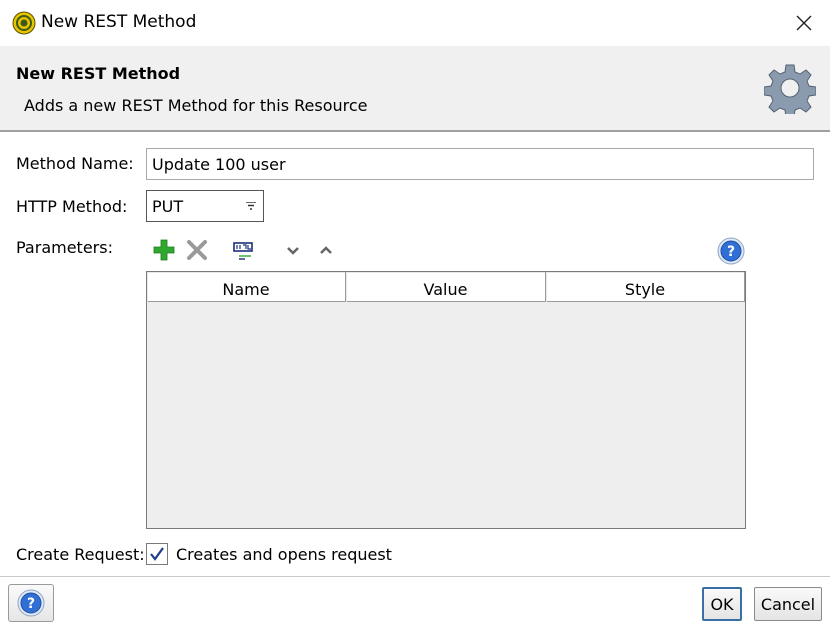 The width and height of the screenshot is (830, 629). I want to click on header-divider, so click(415, 131).